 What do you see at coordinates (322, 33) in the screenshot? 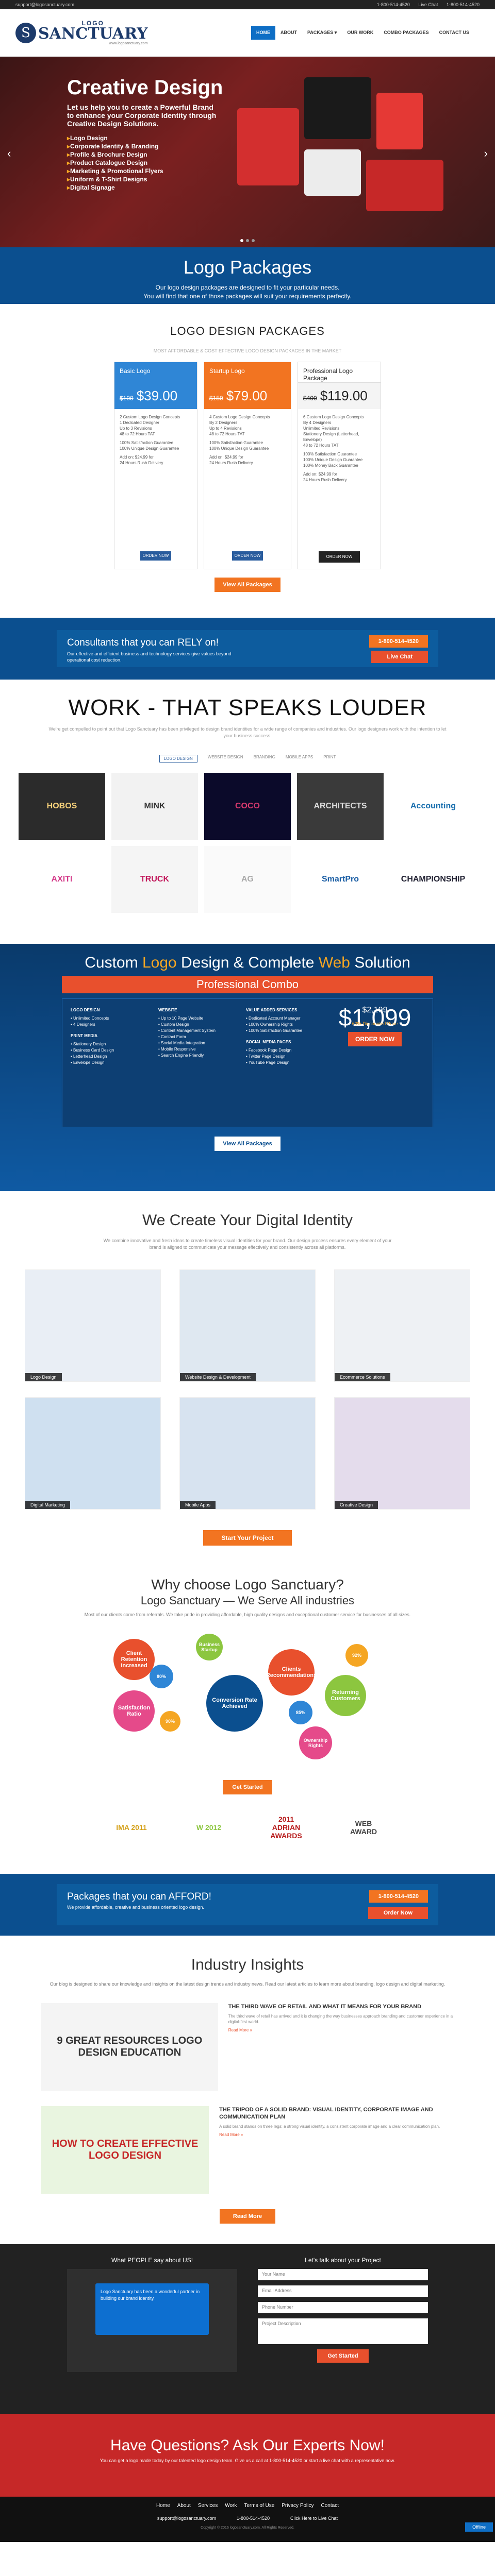
I see `nav-packages: PACKAGES ▾` at bounding box center [322, 33].